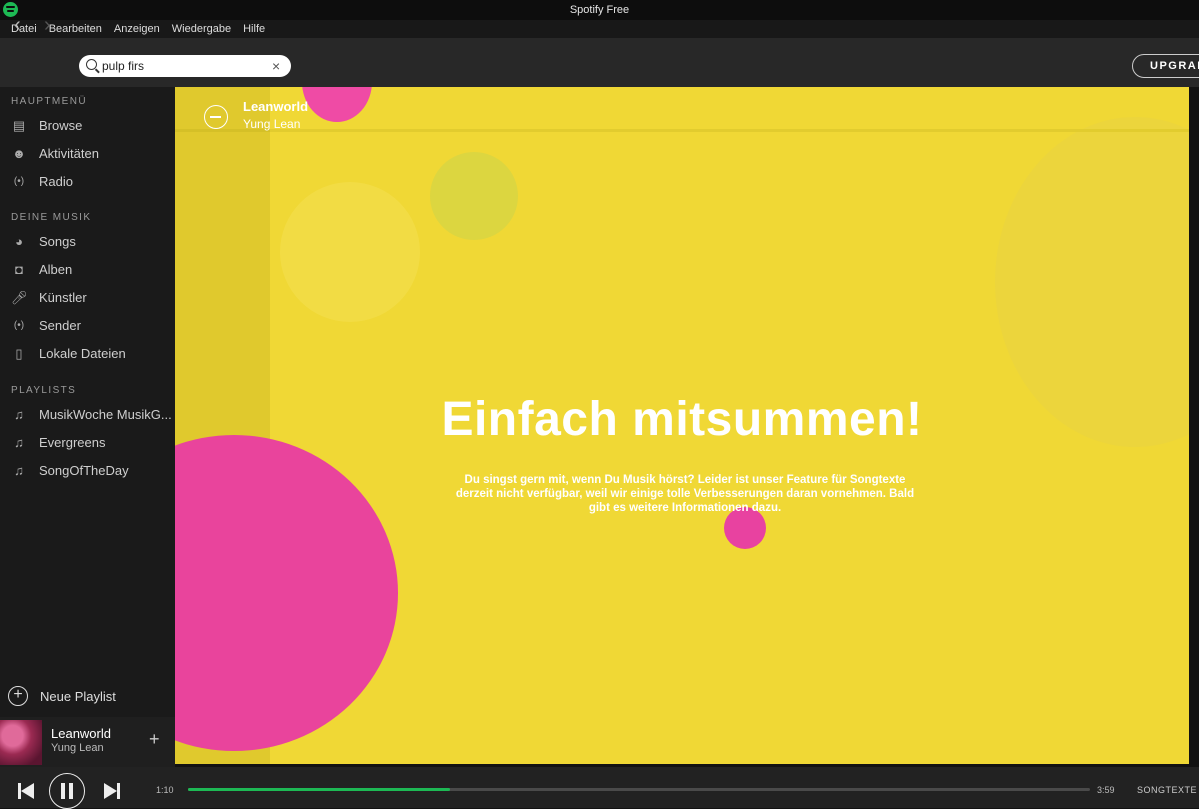 This screenshot has height=809, width=1199. I want to click on lyrics-headline: Einfach mitsummen!, so click(682, 419).